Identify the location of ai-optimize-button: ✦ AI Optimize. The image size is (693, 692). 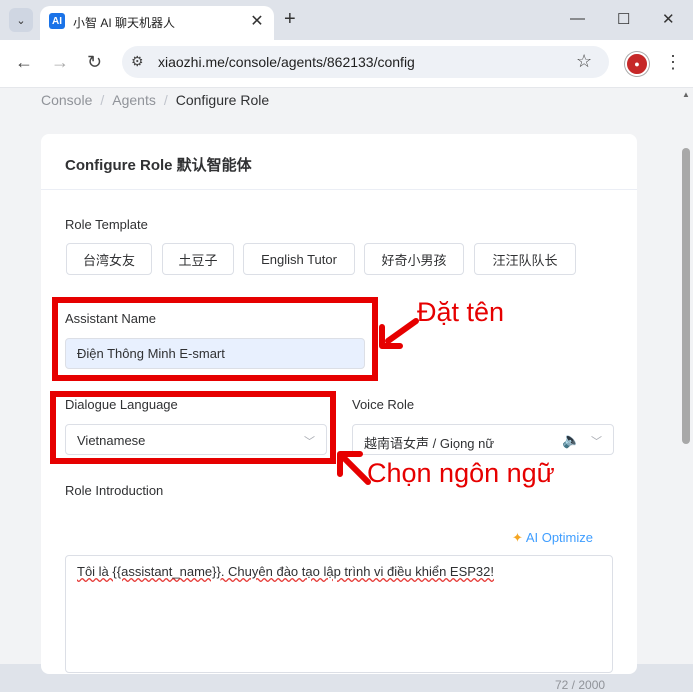
(552, 538).